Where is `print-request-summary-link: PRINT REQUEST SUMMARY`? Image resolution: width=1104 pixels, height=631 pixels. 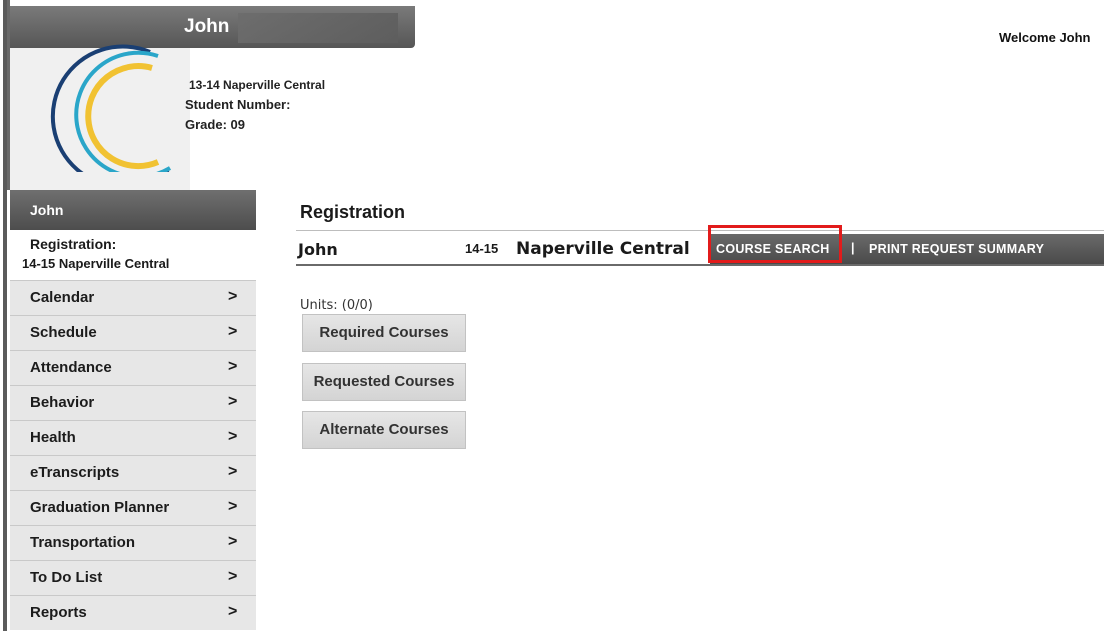
print-request-summary-link: PRINT REQUEST SUMMARY is located at coordinates (956, 249).